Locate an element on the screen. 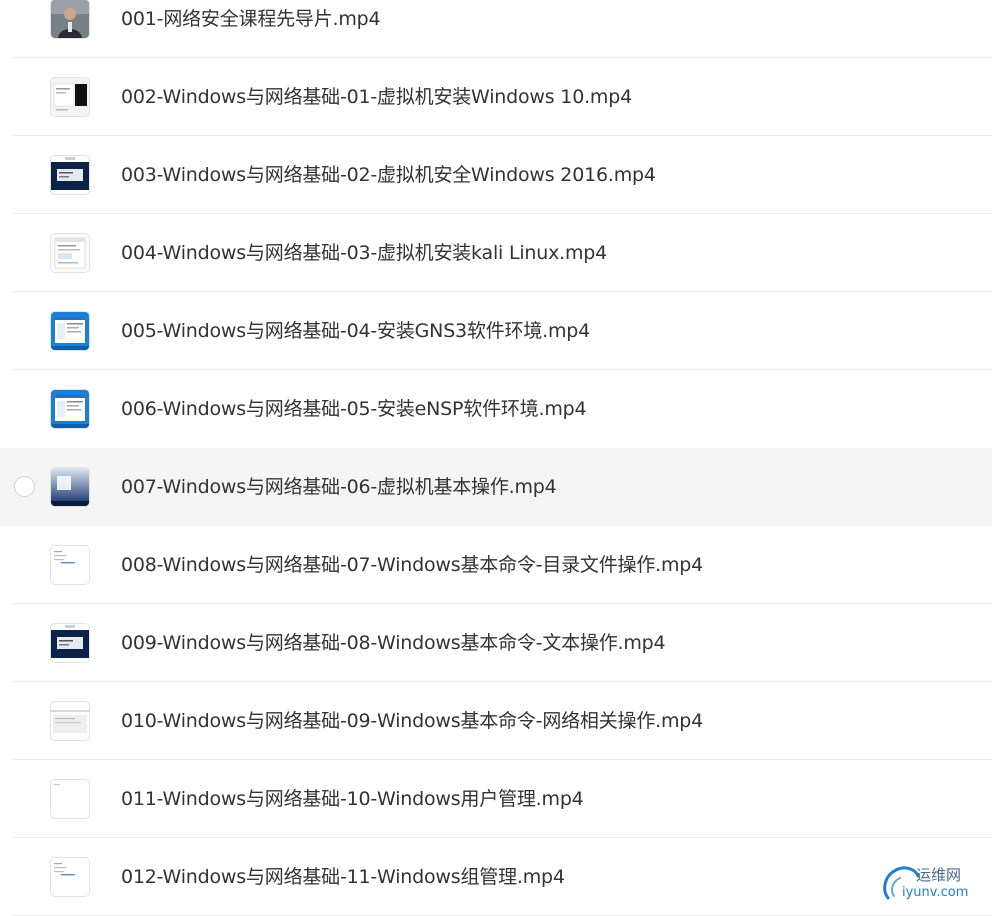 This screenshot has height=916, width=992. person-thumbnail-icon is located at coordinates (70, 19).